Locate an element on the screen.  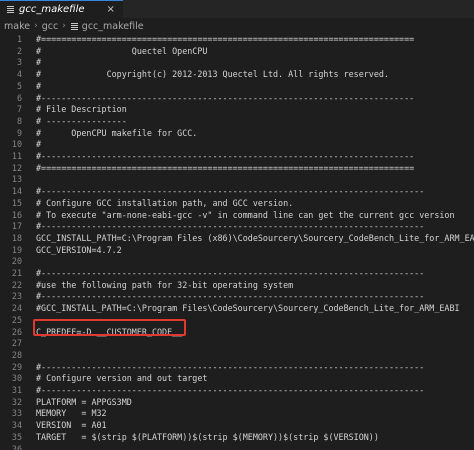
line-number: 19 is located at coordinates (16, 249).